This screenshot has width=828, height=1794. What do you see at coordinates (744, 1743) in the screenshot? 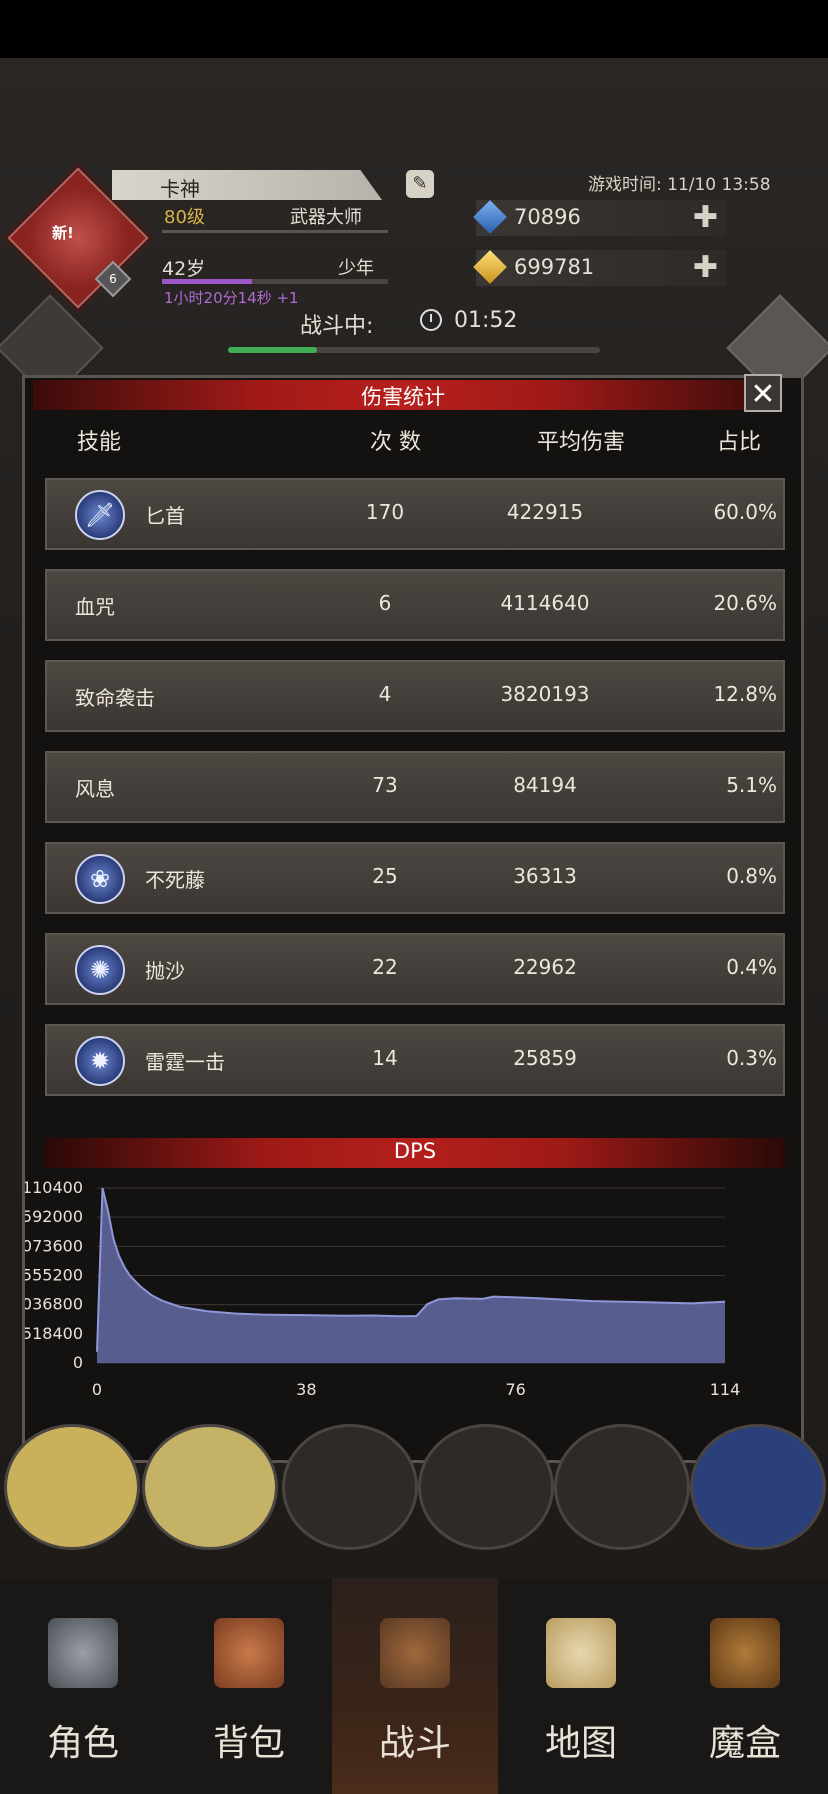
I see `nav-label: 魔盒` at bounding box center [744, 1743].